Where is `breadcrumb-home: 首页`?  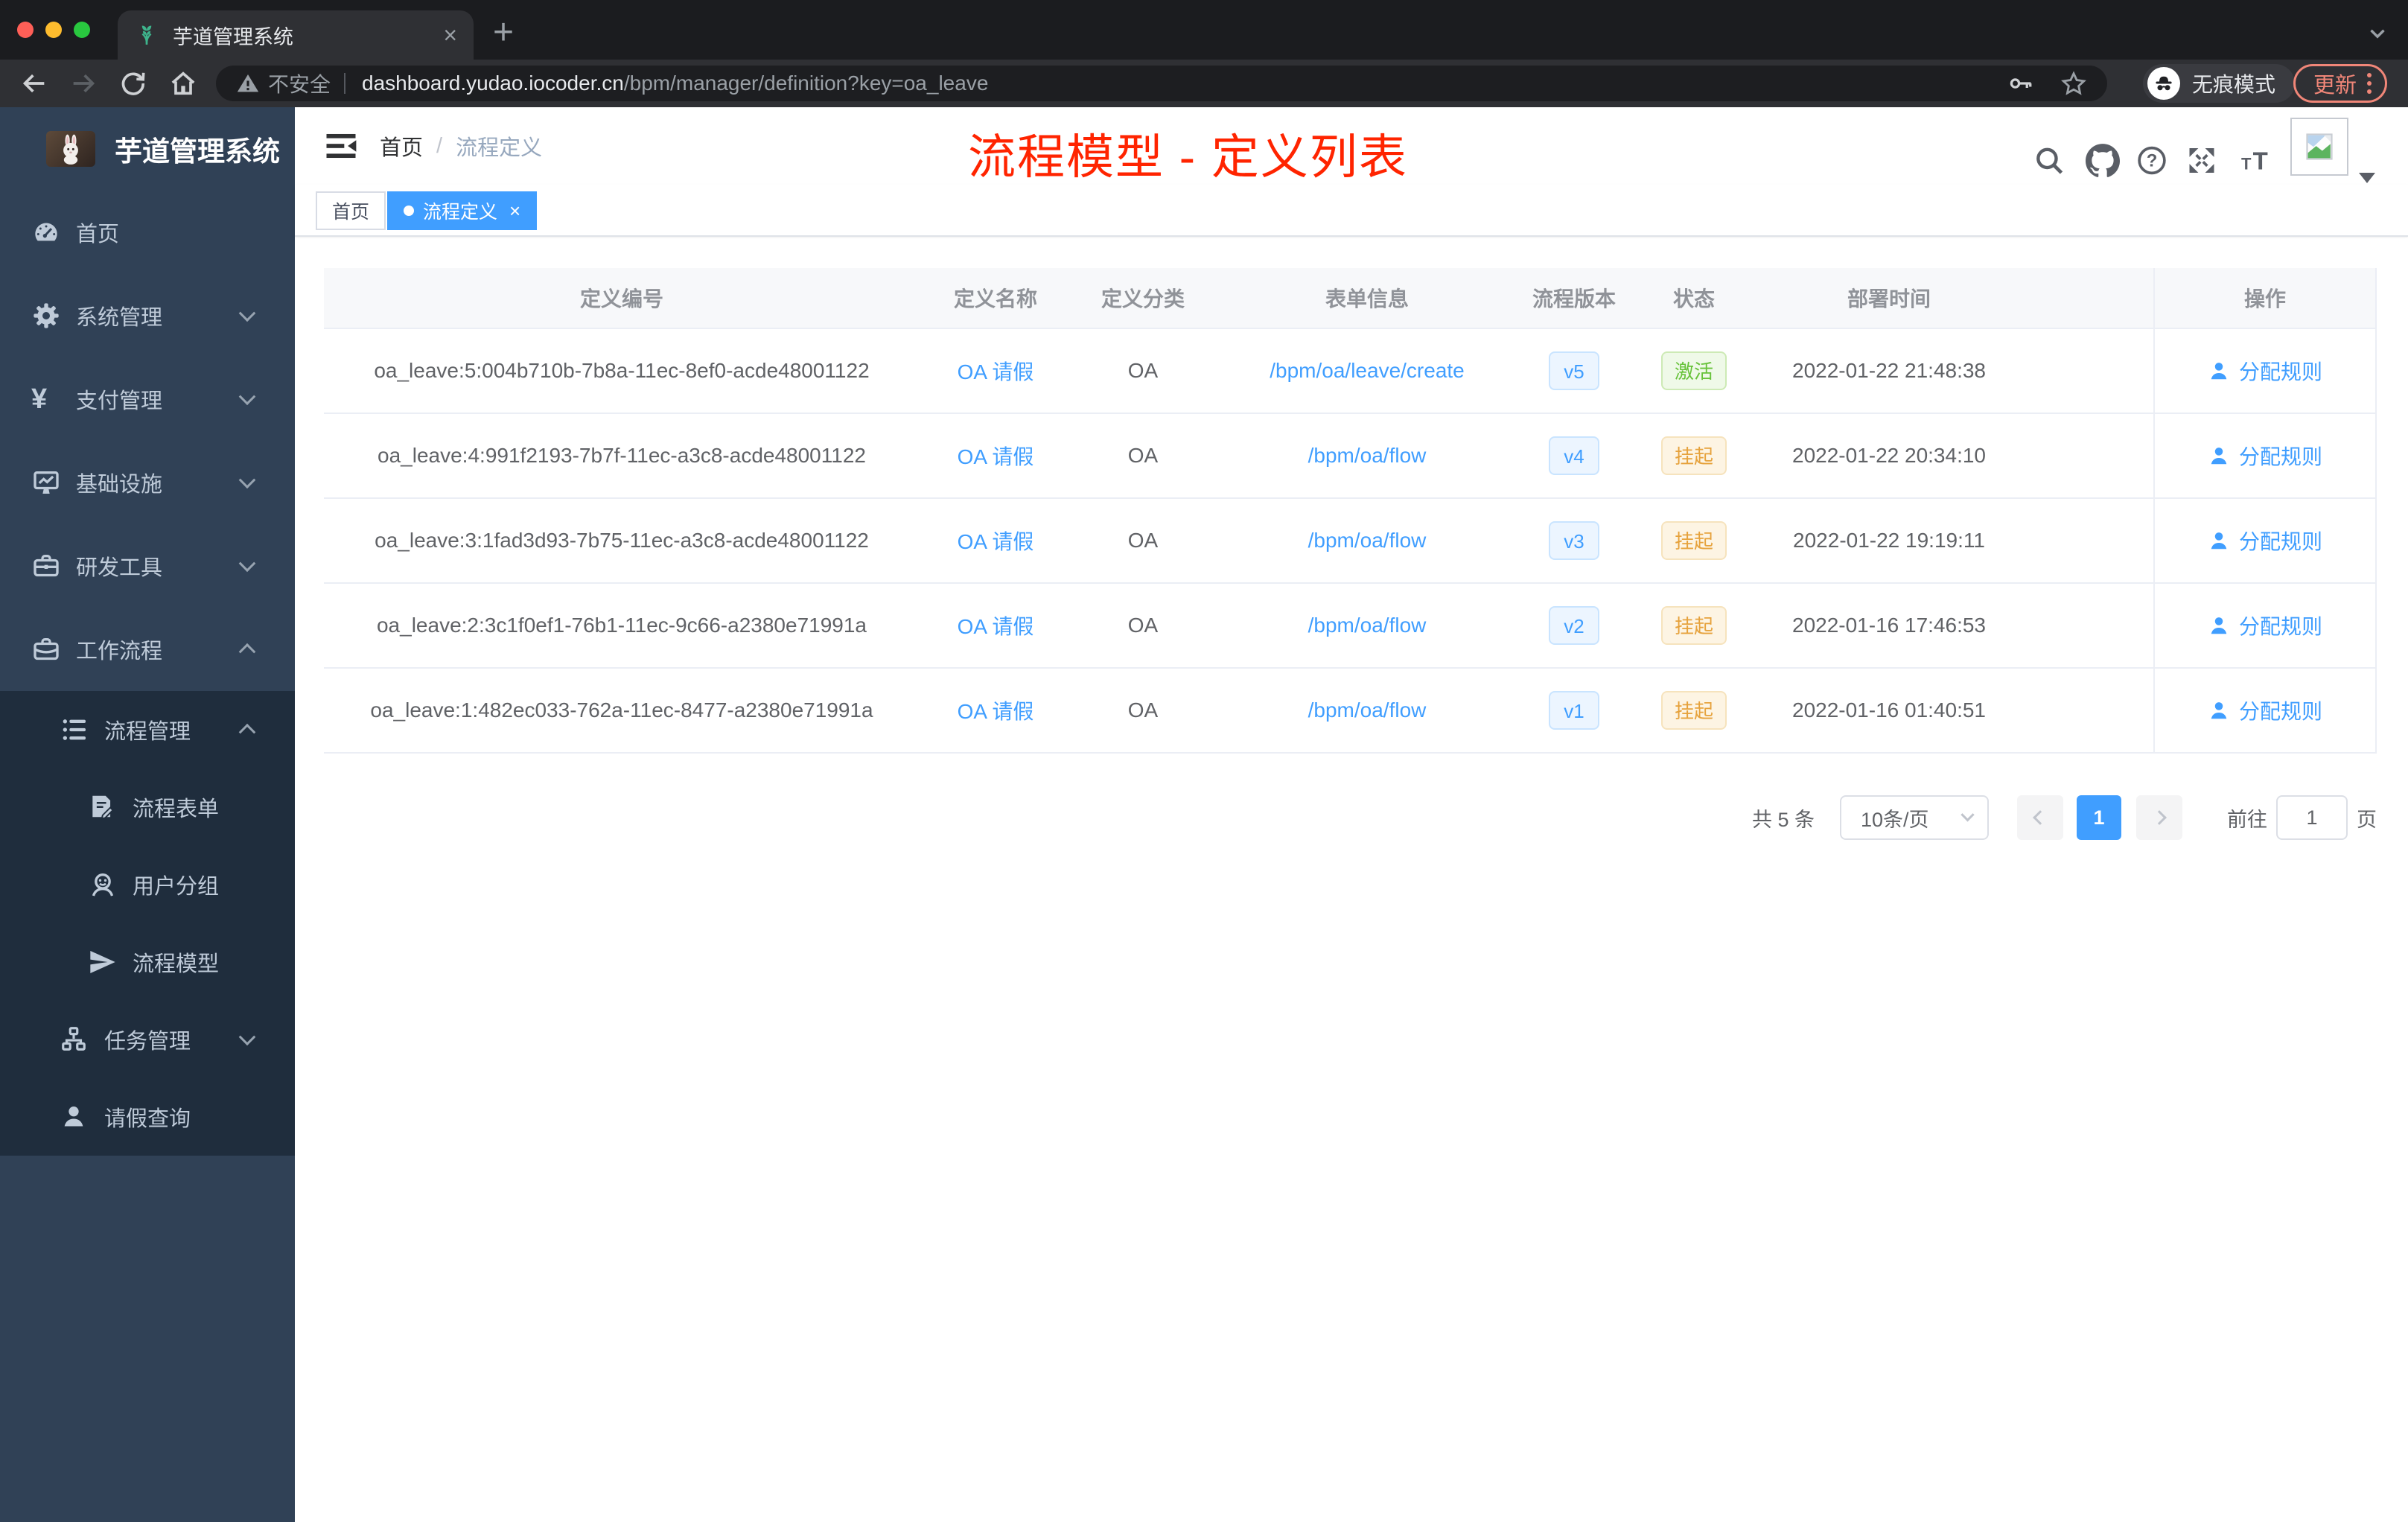
breadcrumb-home: 首页 is located at coordinates (401, 146).